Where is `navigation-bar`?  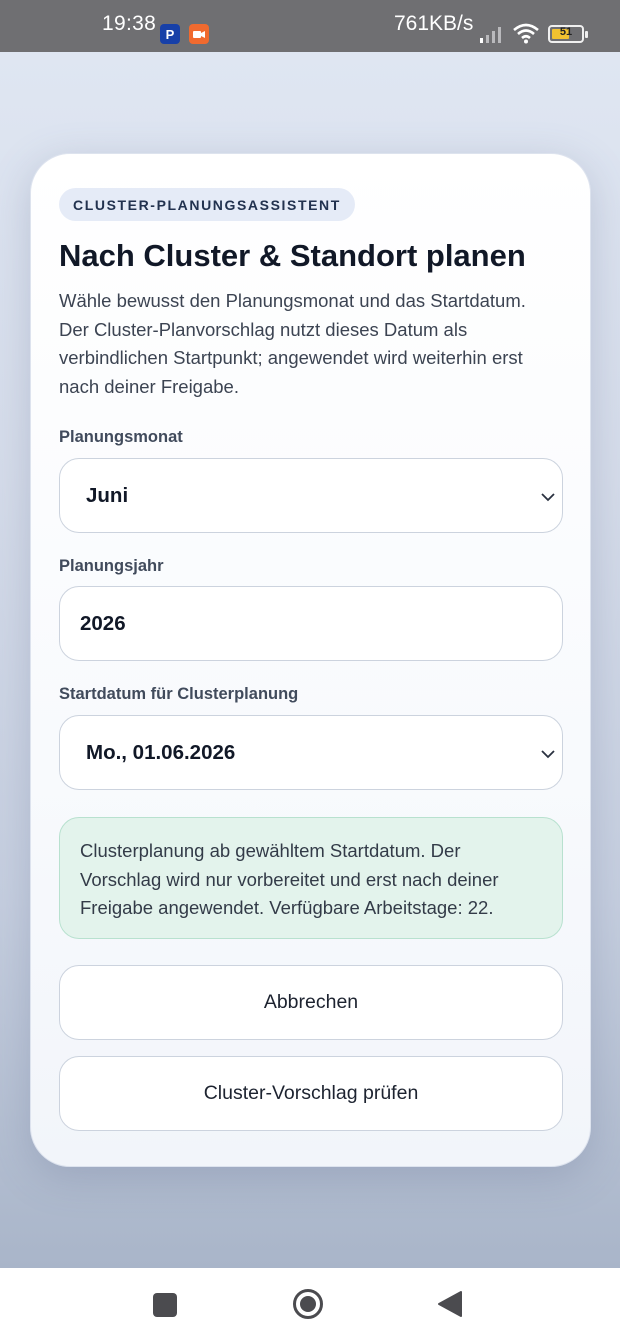
navigation-bar is located at coordinates (310, 1305).